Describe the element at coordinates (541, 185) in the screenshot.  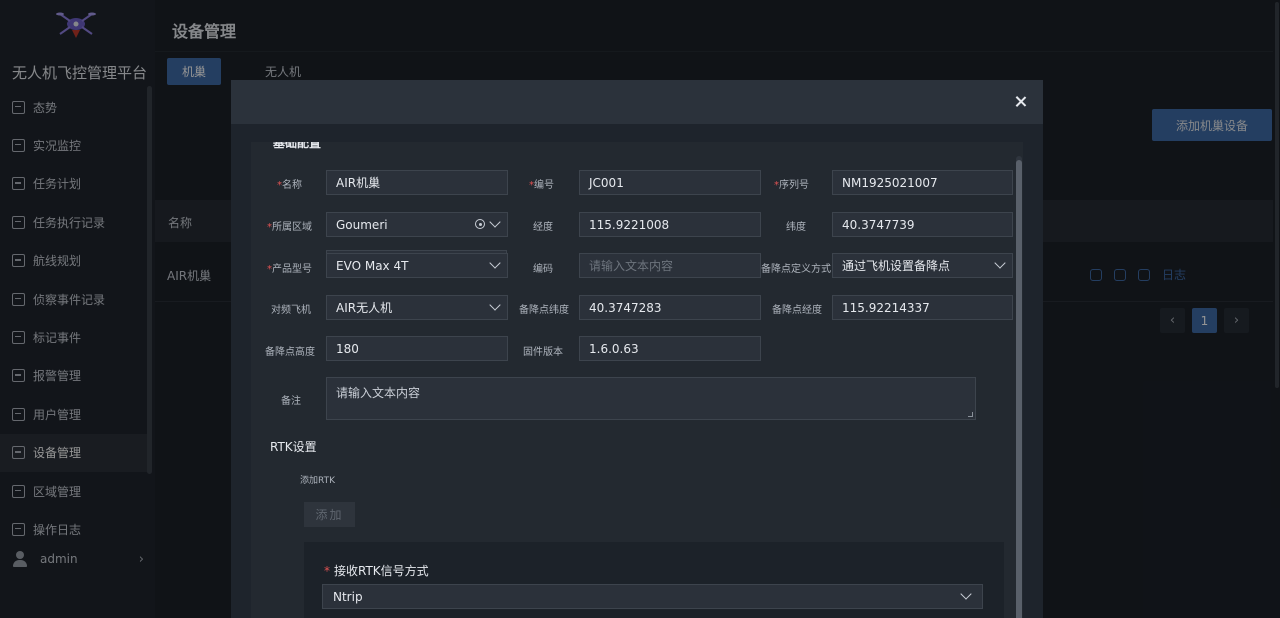
I see `label-code: *编号` at that location.